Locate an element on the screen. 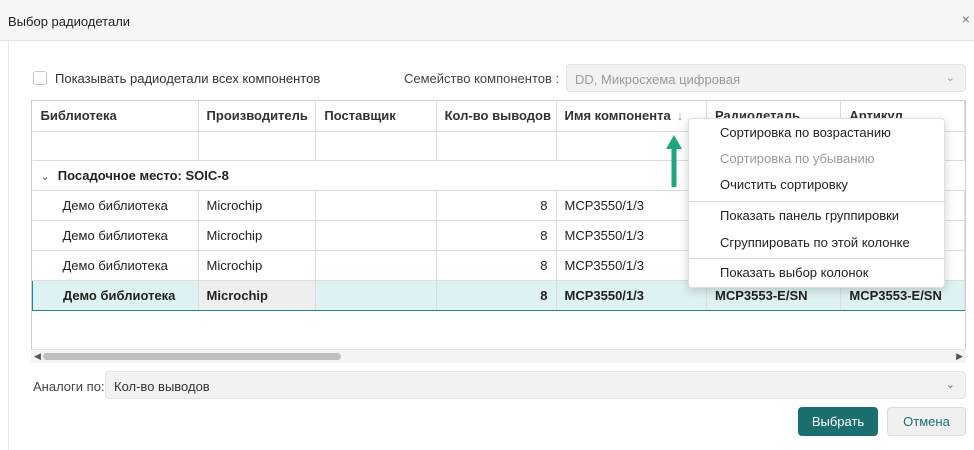 Image resolution: width=974 pixels, height=450 pixels. column-header-manufacturer: Производитель is located at coordinates (257, 116).